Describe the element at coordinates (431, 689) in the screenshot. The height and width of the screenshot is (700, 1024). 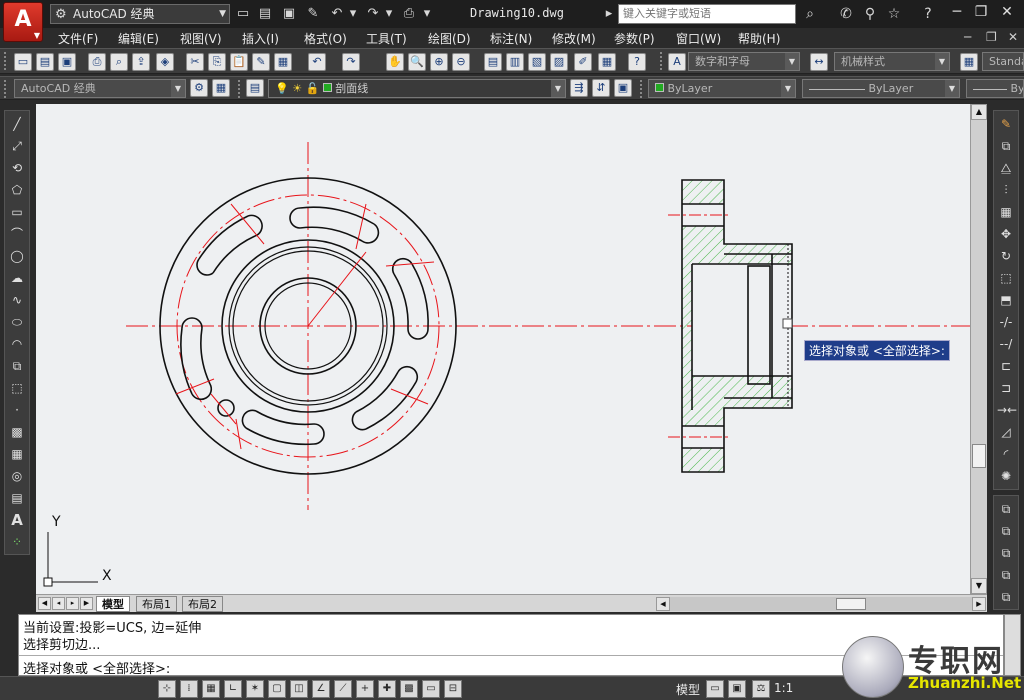
I see `quick-properties-icon: ▭` at that location.